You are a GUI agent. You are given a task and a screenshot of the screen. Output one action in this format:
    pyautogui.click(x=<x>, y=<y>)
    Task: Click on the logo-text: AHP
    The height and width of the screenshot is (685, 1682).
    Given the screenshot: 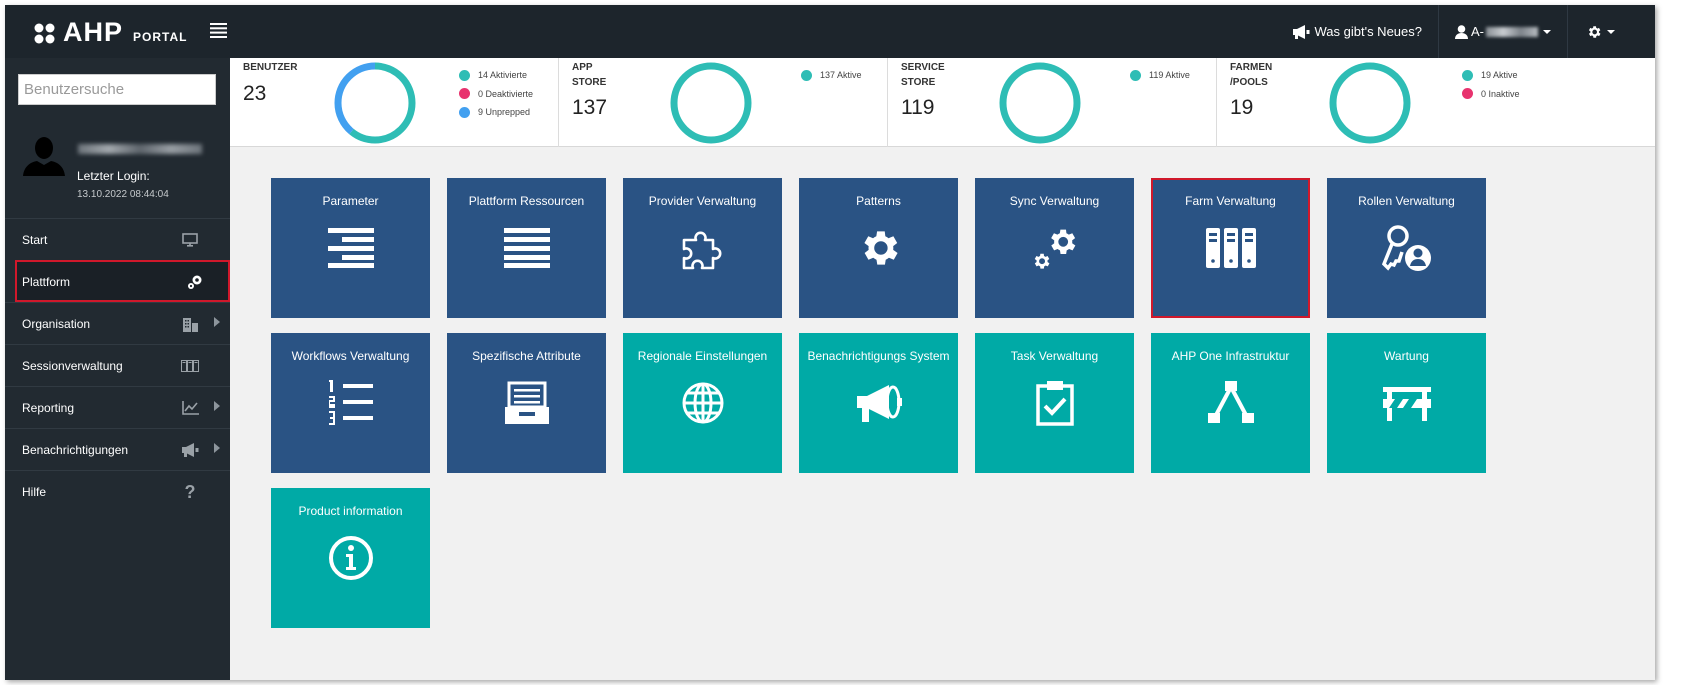 What is the action you would take?
    pyautogui.click(x=93, y=32)
    